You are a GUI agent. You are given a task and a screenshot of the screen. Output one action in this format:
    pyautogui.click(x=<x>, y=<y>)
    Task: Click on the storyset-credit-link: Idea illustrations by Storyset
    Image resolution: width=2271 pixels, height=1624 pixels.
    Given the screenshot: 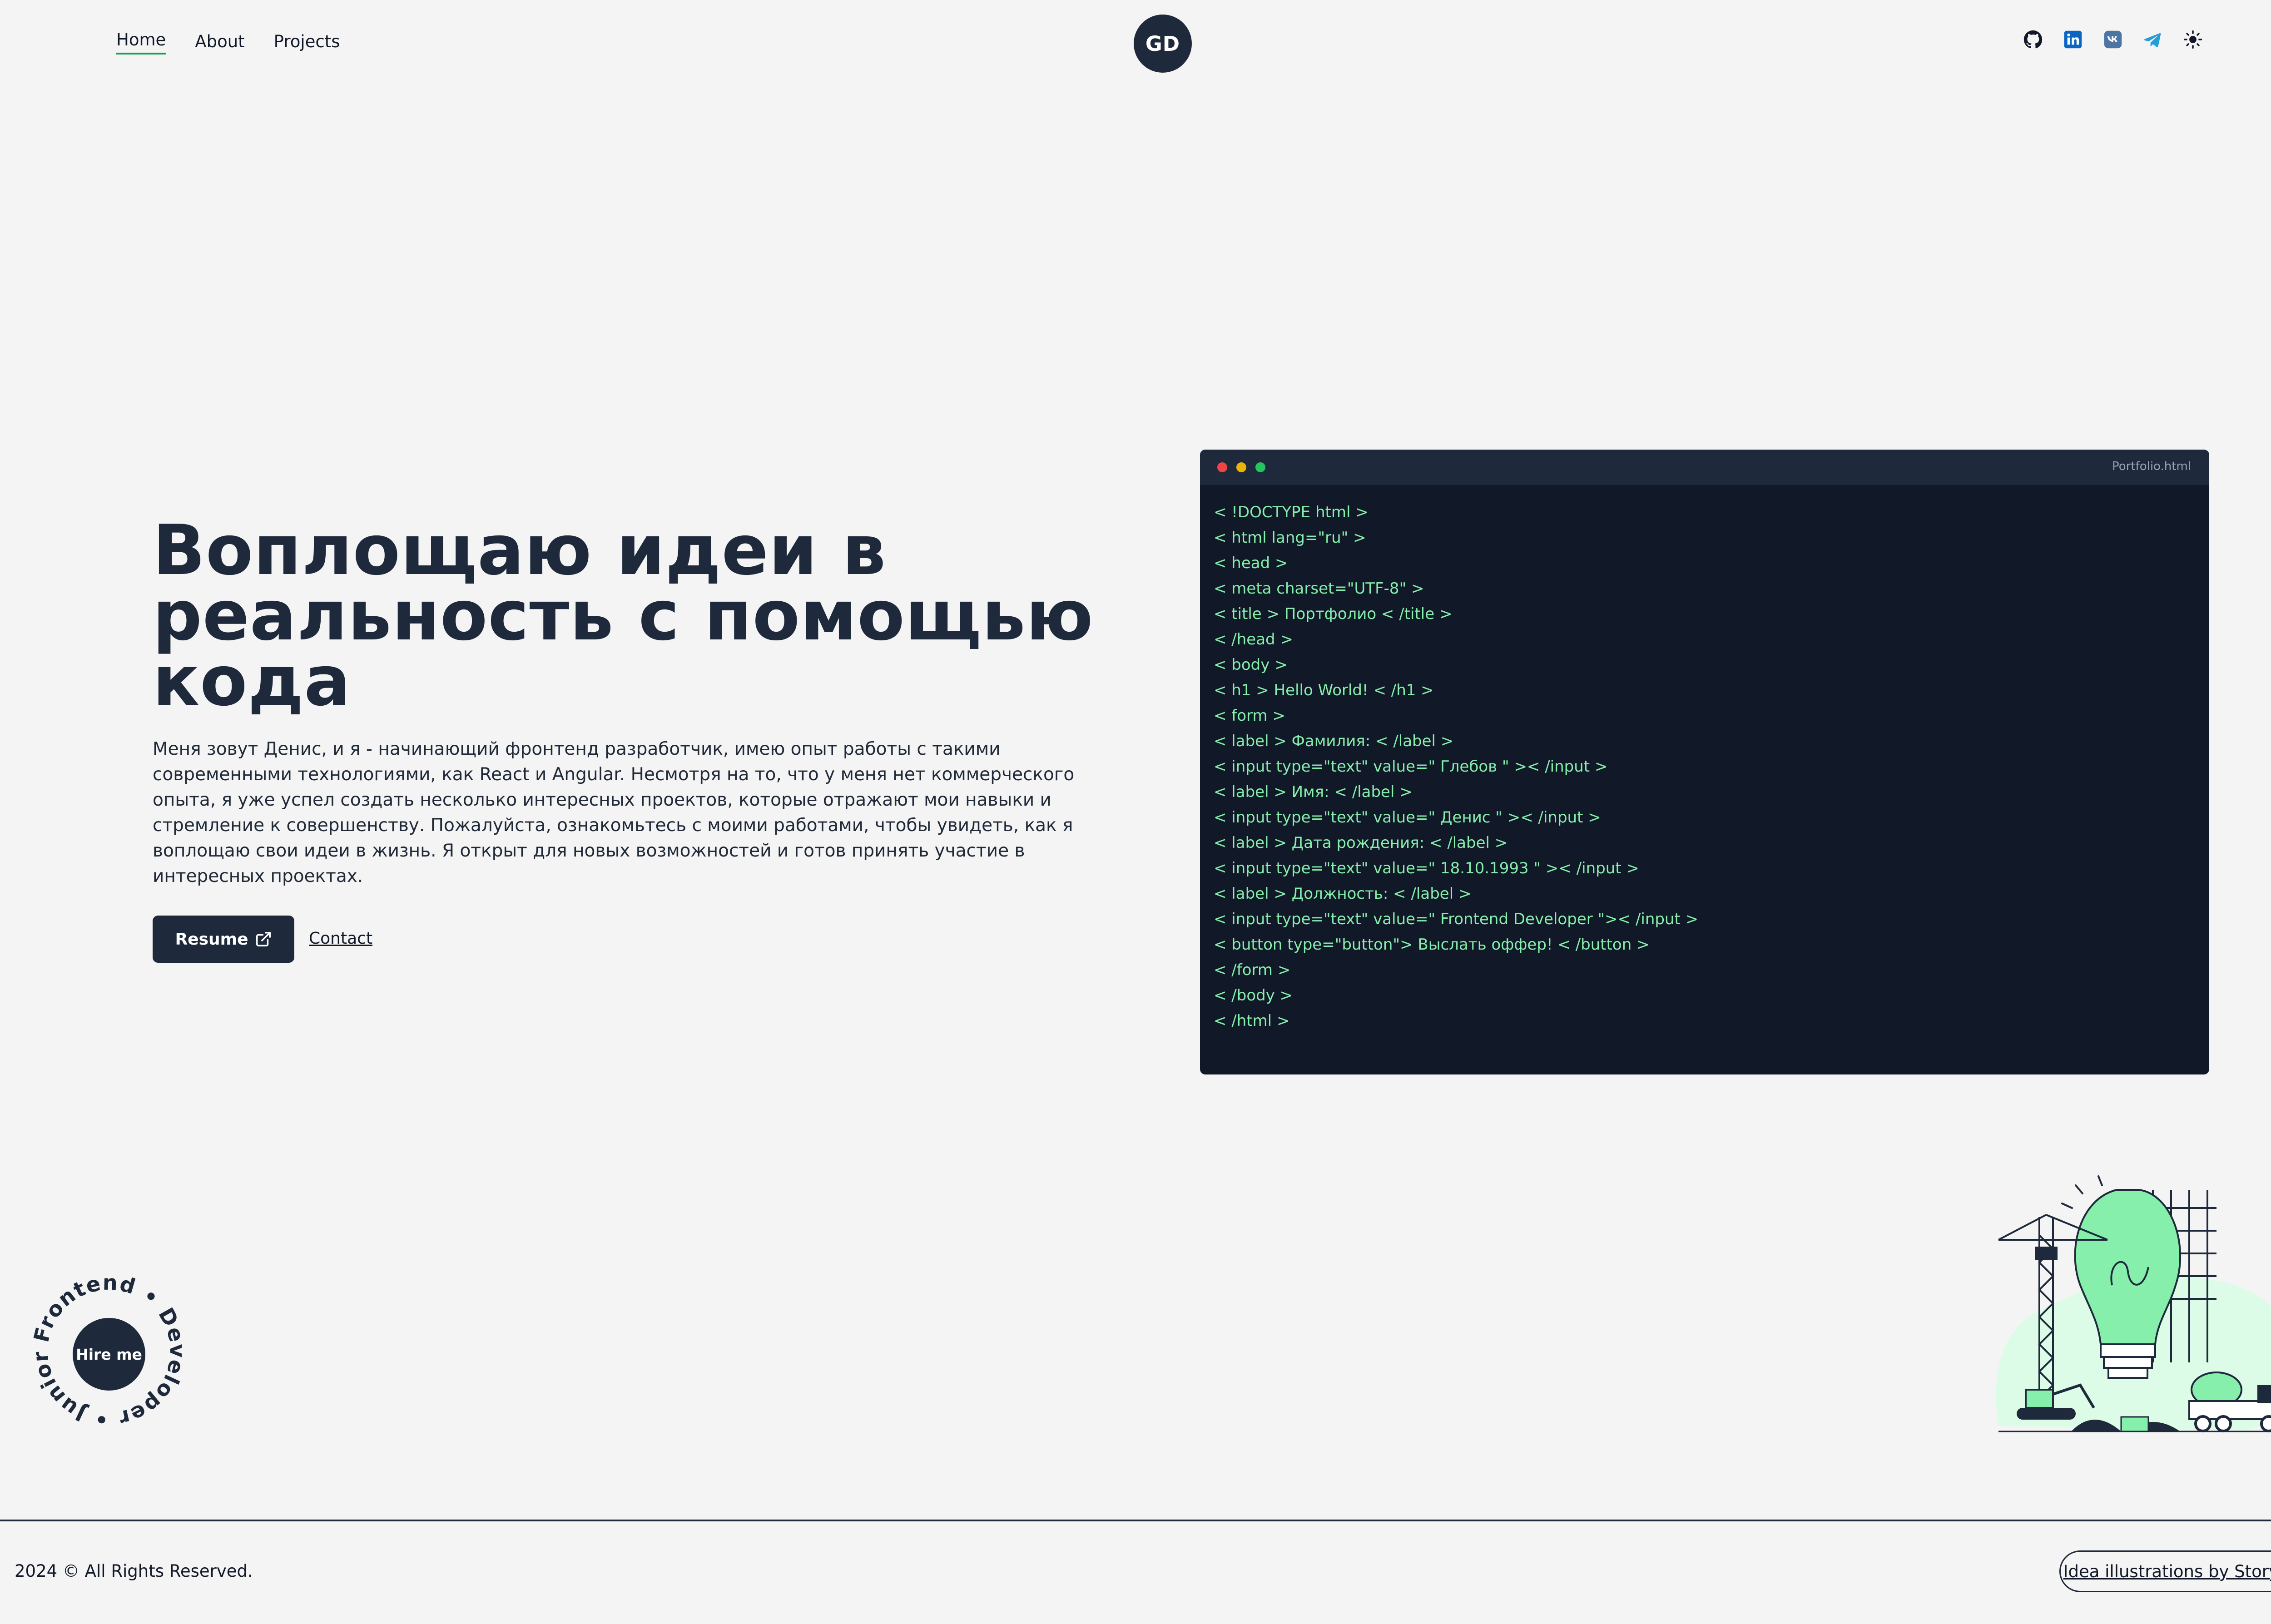 What is the action you would take?
    pyautogui.click(x=2165, y=1571)
    